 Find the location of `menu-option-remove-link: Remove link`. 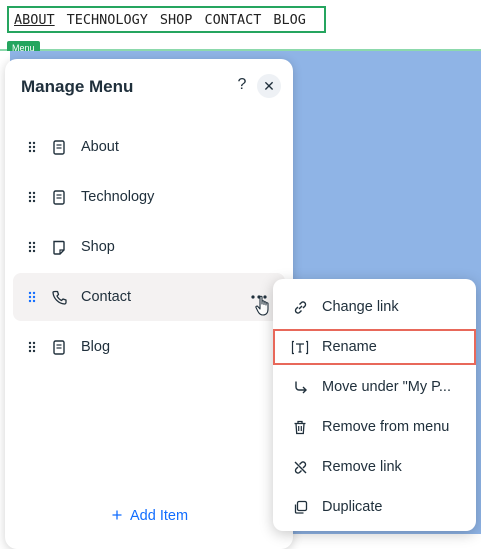

menu-option-remove-link: Remove link is located at coordinates (374, 467).